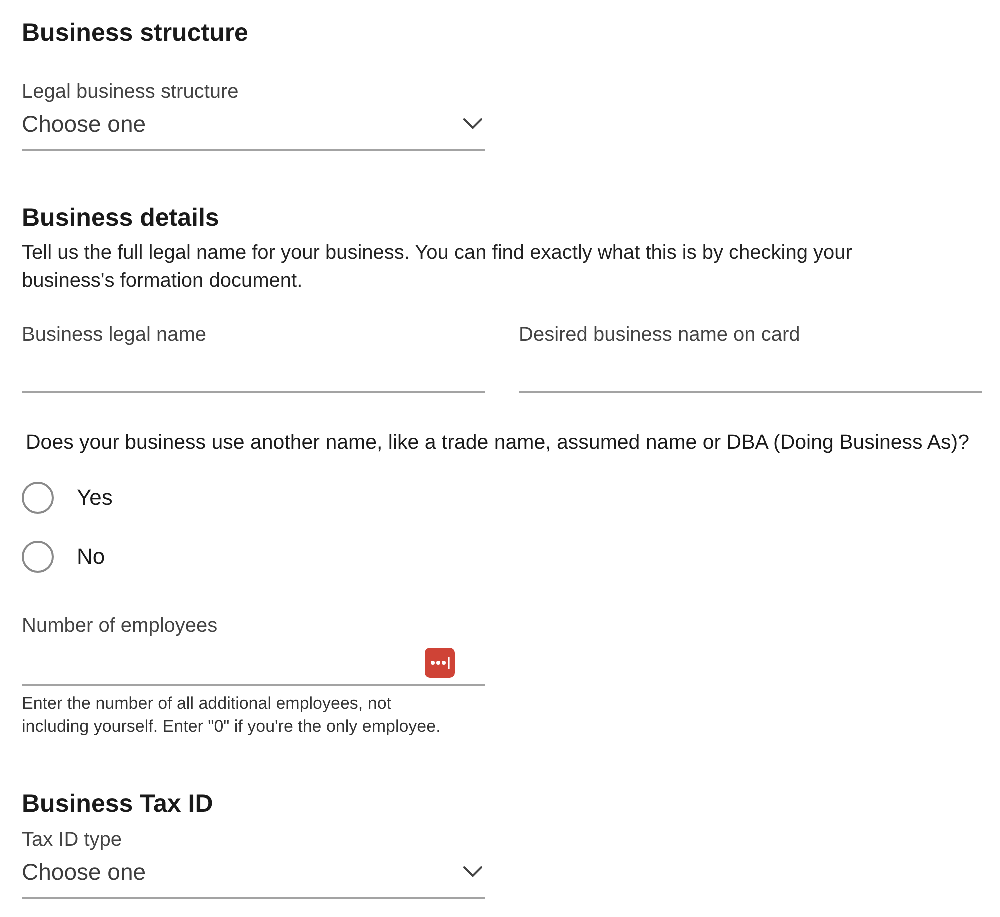 This screenshot has height=917, width=1000. What do you see at coordinates (121, 218) in the screenshot?
I see `section-heading: Business details` at bounding box center [121, 218].